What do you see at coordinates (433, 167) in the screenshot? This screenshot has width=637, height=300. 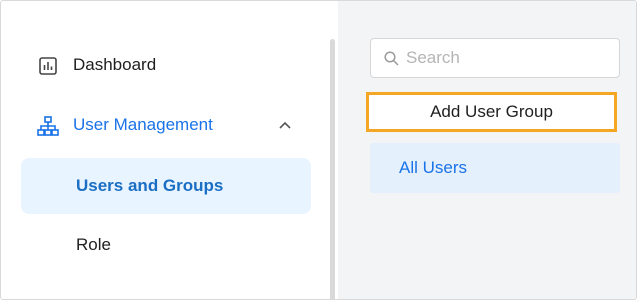 I see `group-label: All Users` at bounding box center [433, 167].